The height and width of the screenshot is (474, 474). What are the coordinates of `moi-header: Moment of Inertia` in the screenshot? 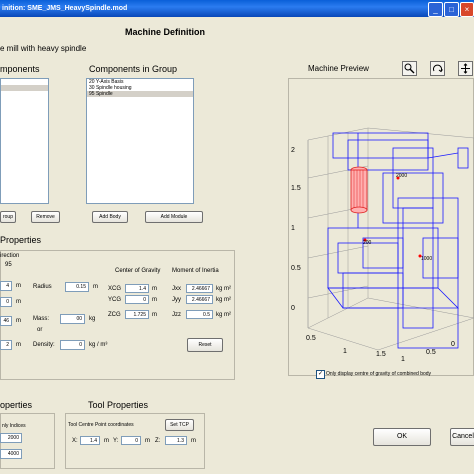 It's located at (195, 271).